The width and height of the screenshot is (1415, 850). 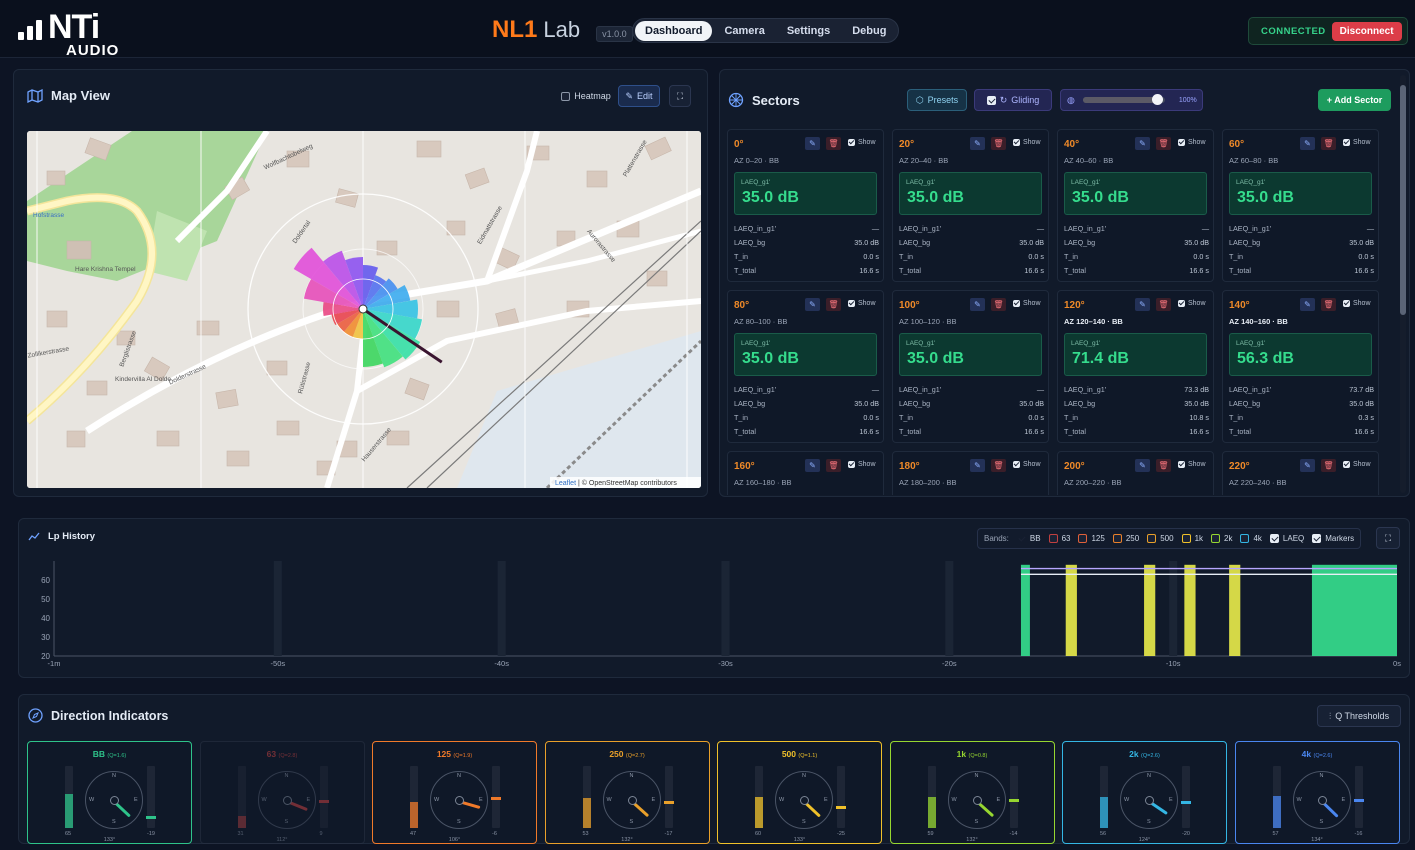 What do you see at coordinates (808, 31) in the screenshot?
I see `tab-settings: Settings` at bounding box center [808, 31].